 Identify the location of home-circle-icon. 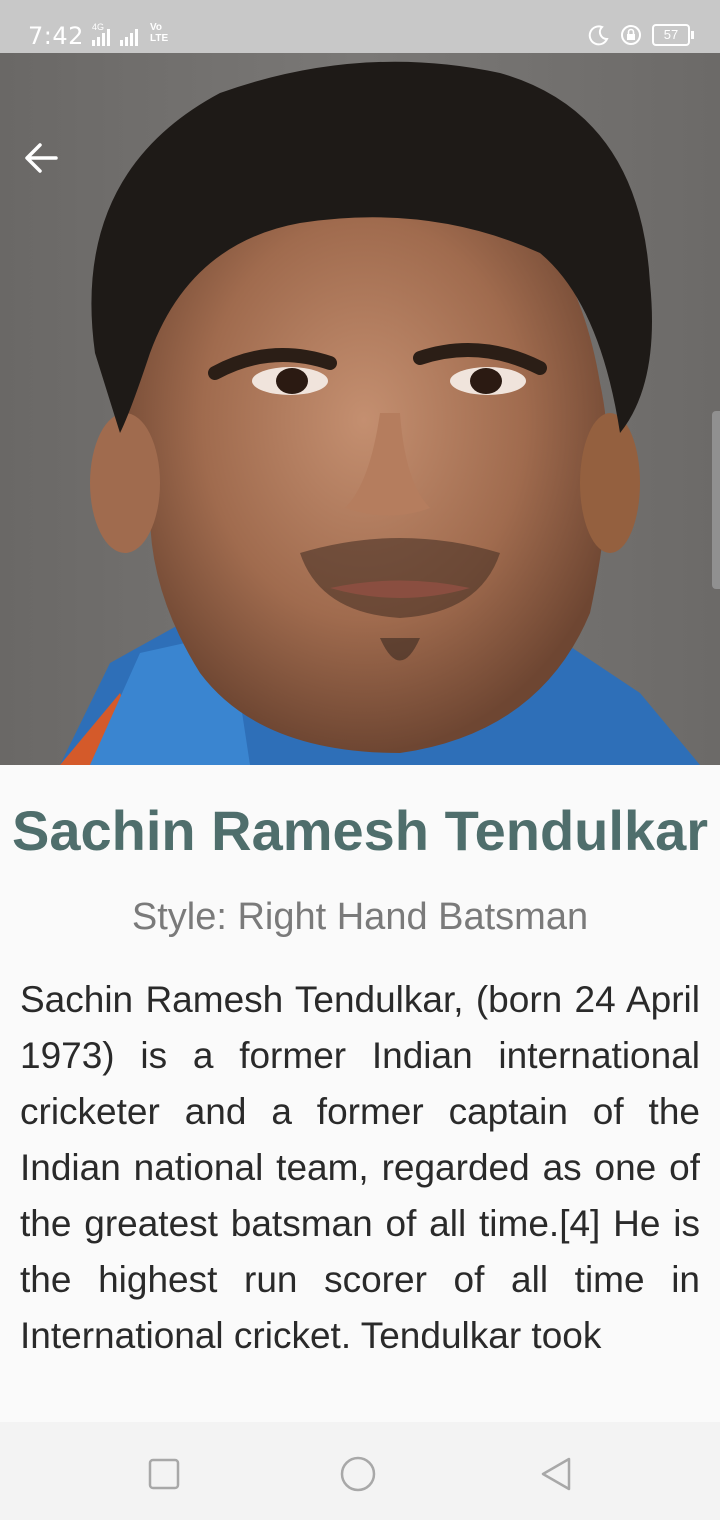
(358, 1474).